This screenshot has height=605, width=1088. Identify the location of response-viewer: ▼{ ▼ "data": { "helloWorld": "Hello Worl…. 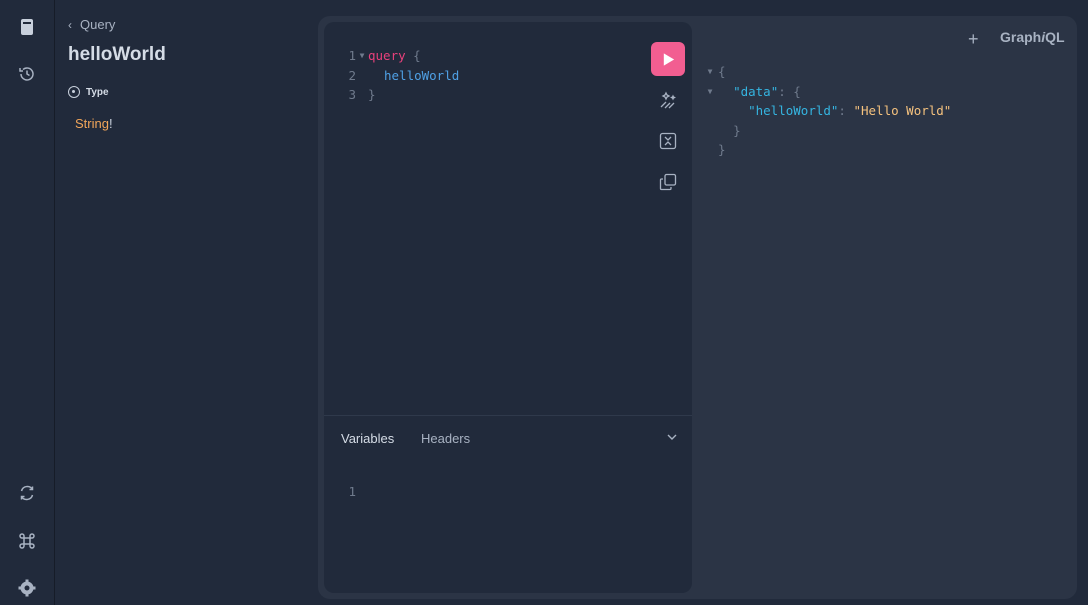
(827, 111).